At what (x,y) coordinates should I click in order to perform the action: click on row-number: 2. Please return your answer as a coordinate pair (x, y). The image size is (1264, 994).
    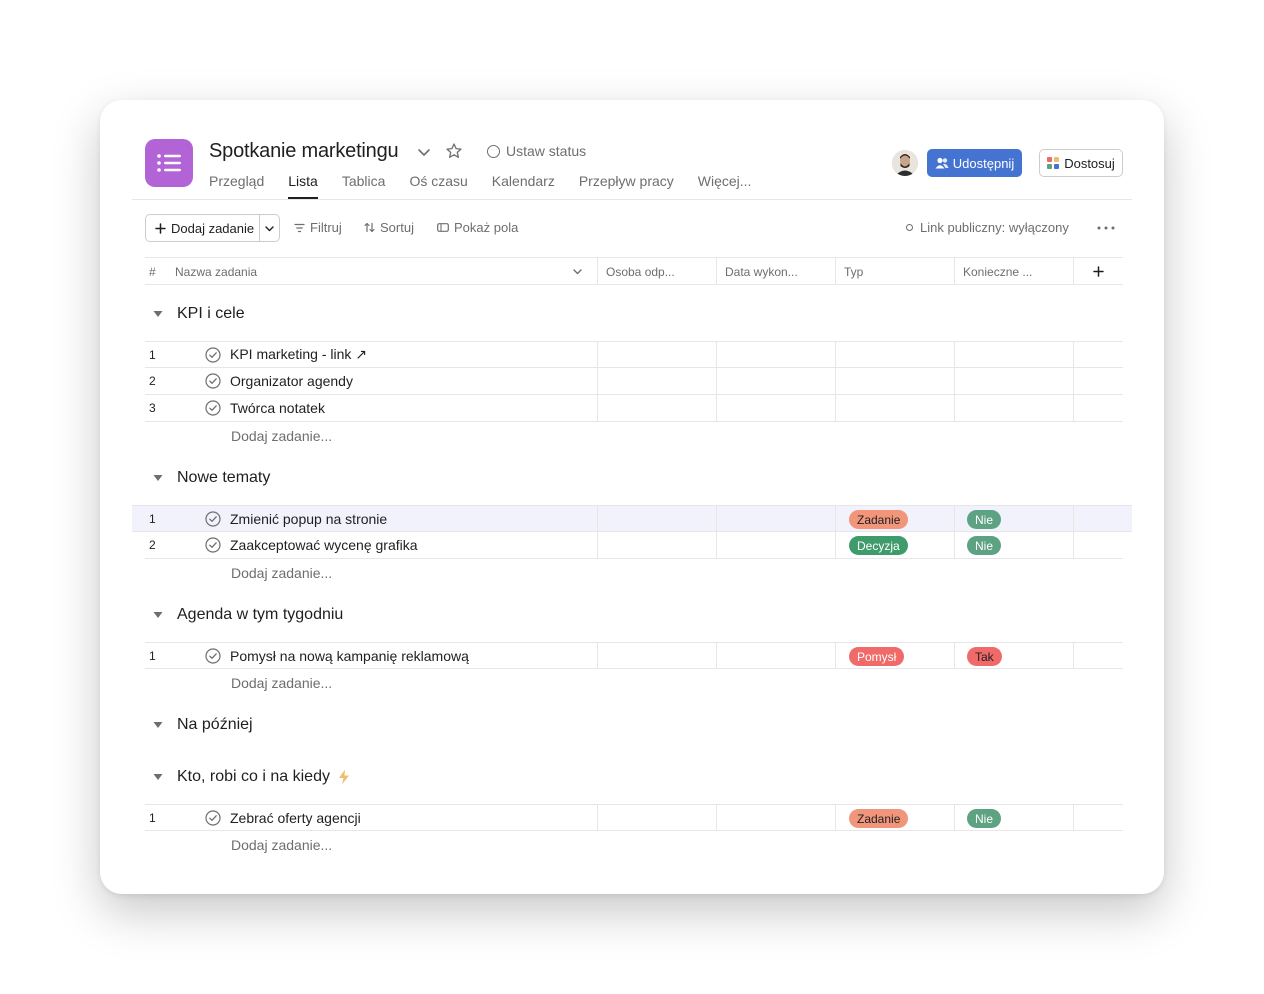
    Looking at the image, I should click on (152, 545).